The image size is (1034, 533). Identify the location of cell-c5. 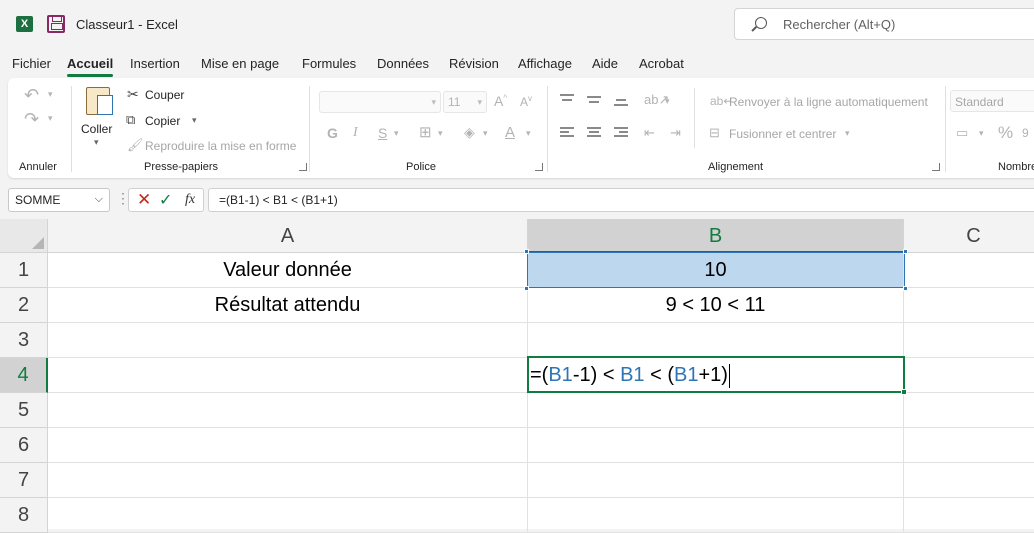
(969, 410).